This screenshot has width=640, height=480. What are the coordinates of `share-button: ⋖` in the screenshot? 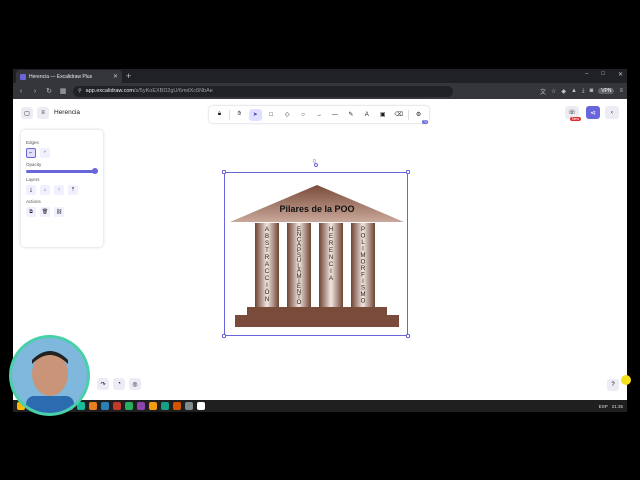 It's located at (593, 112).